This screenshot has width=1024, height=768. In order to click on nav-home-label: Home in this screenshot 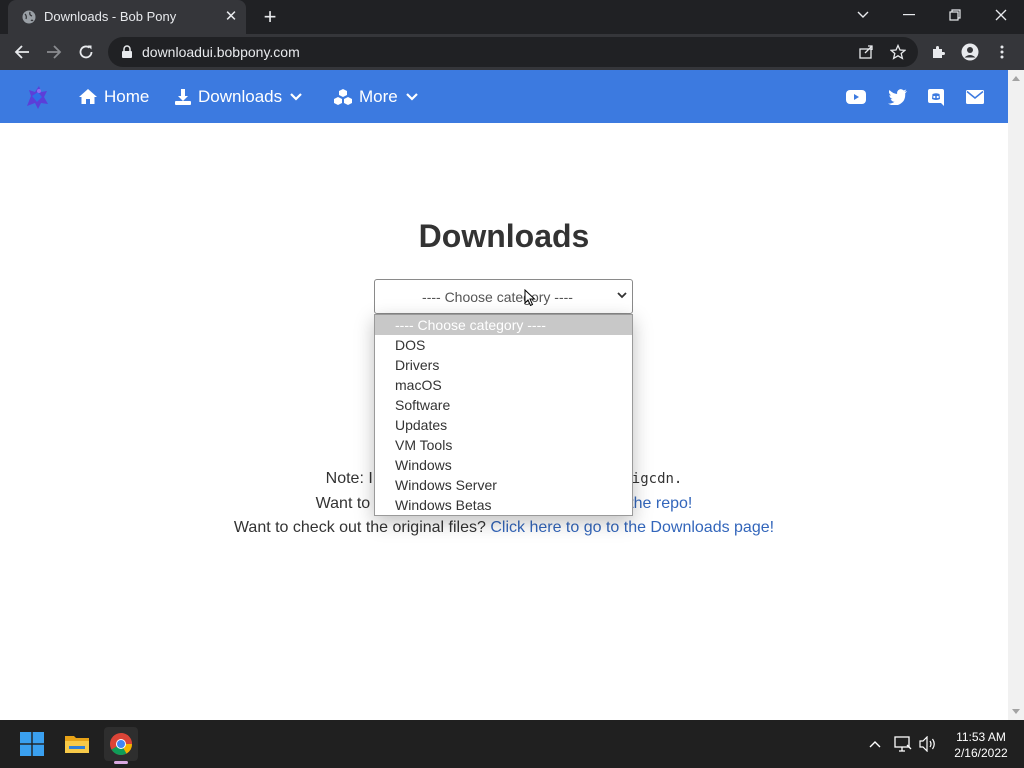, I will do `click(127, 96)`.